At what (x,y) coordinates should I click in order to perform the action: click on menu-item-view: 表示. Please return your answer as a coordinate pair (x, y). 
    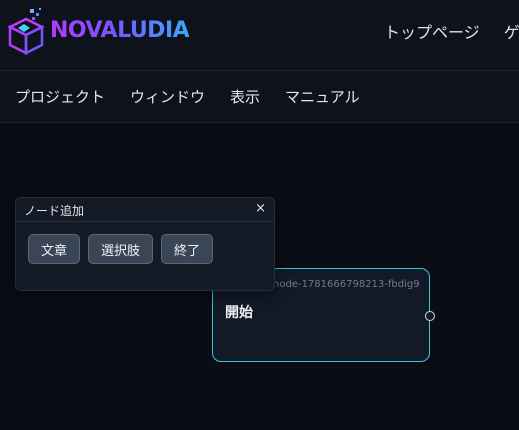
    Looking at the image, I should click on (245, 96).